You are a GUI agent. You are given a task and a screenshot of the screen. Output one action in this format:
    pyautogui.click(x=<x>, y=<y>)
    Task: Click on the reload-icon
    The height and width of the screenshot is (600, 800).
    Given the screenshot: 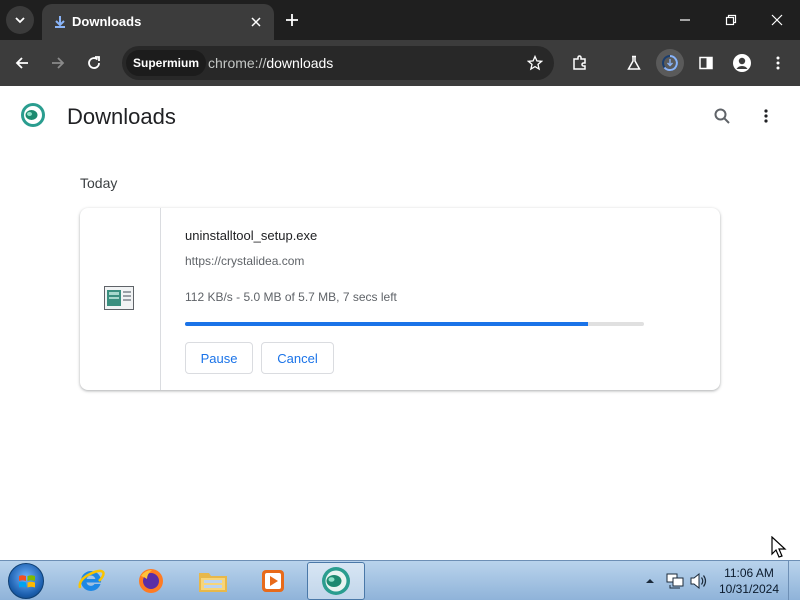 What is the action you would take?
    pyautogui.click(x=94, y=62)
    